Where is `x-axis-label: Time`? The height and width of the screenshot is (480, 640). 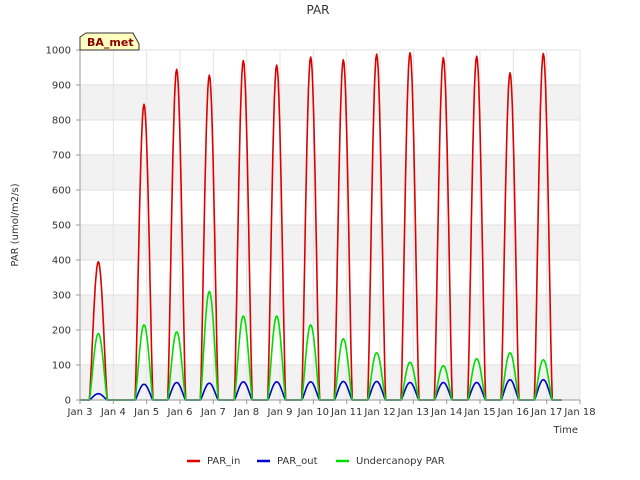
x-axis-label: Time is located at coordinates (565, 430).